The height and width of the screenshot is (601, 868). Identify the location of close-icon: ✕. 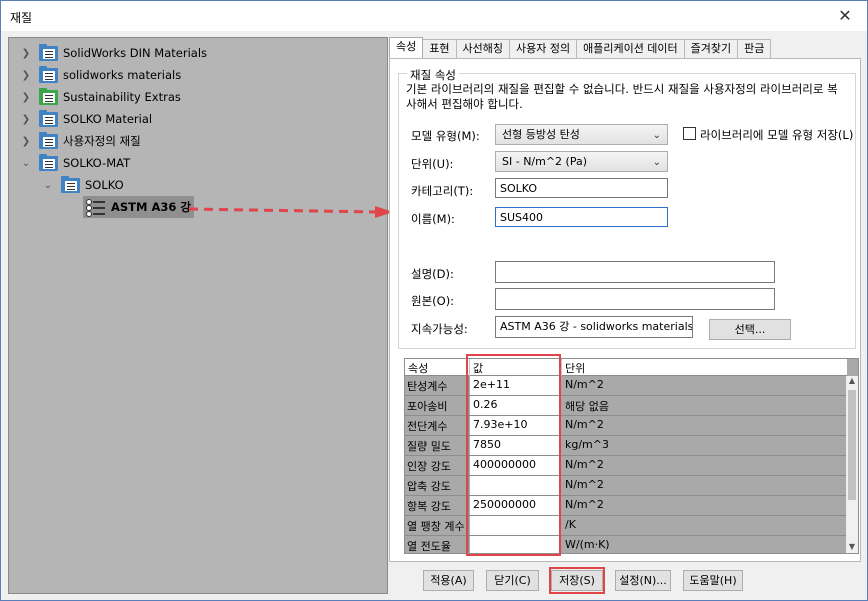
(845, 16).